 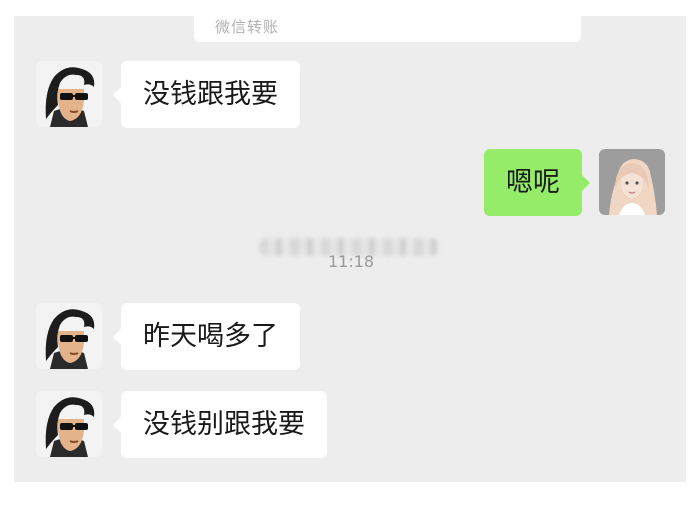 I want to click on wechat-transfer-card: 微信转账, so click(x=387, y=29).